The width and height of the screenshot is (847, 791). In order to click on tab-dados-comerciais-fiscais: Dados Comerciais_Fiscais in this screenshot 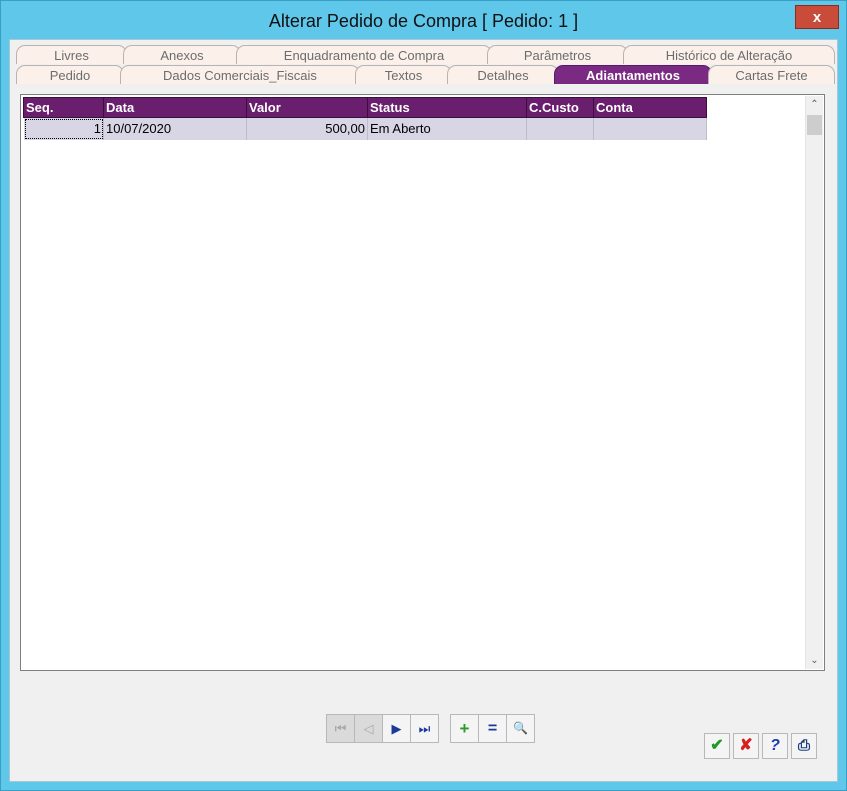, I will do `click(240, 74)`.